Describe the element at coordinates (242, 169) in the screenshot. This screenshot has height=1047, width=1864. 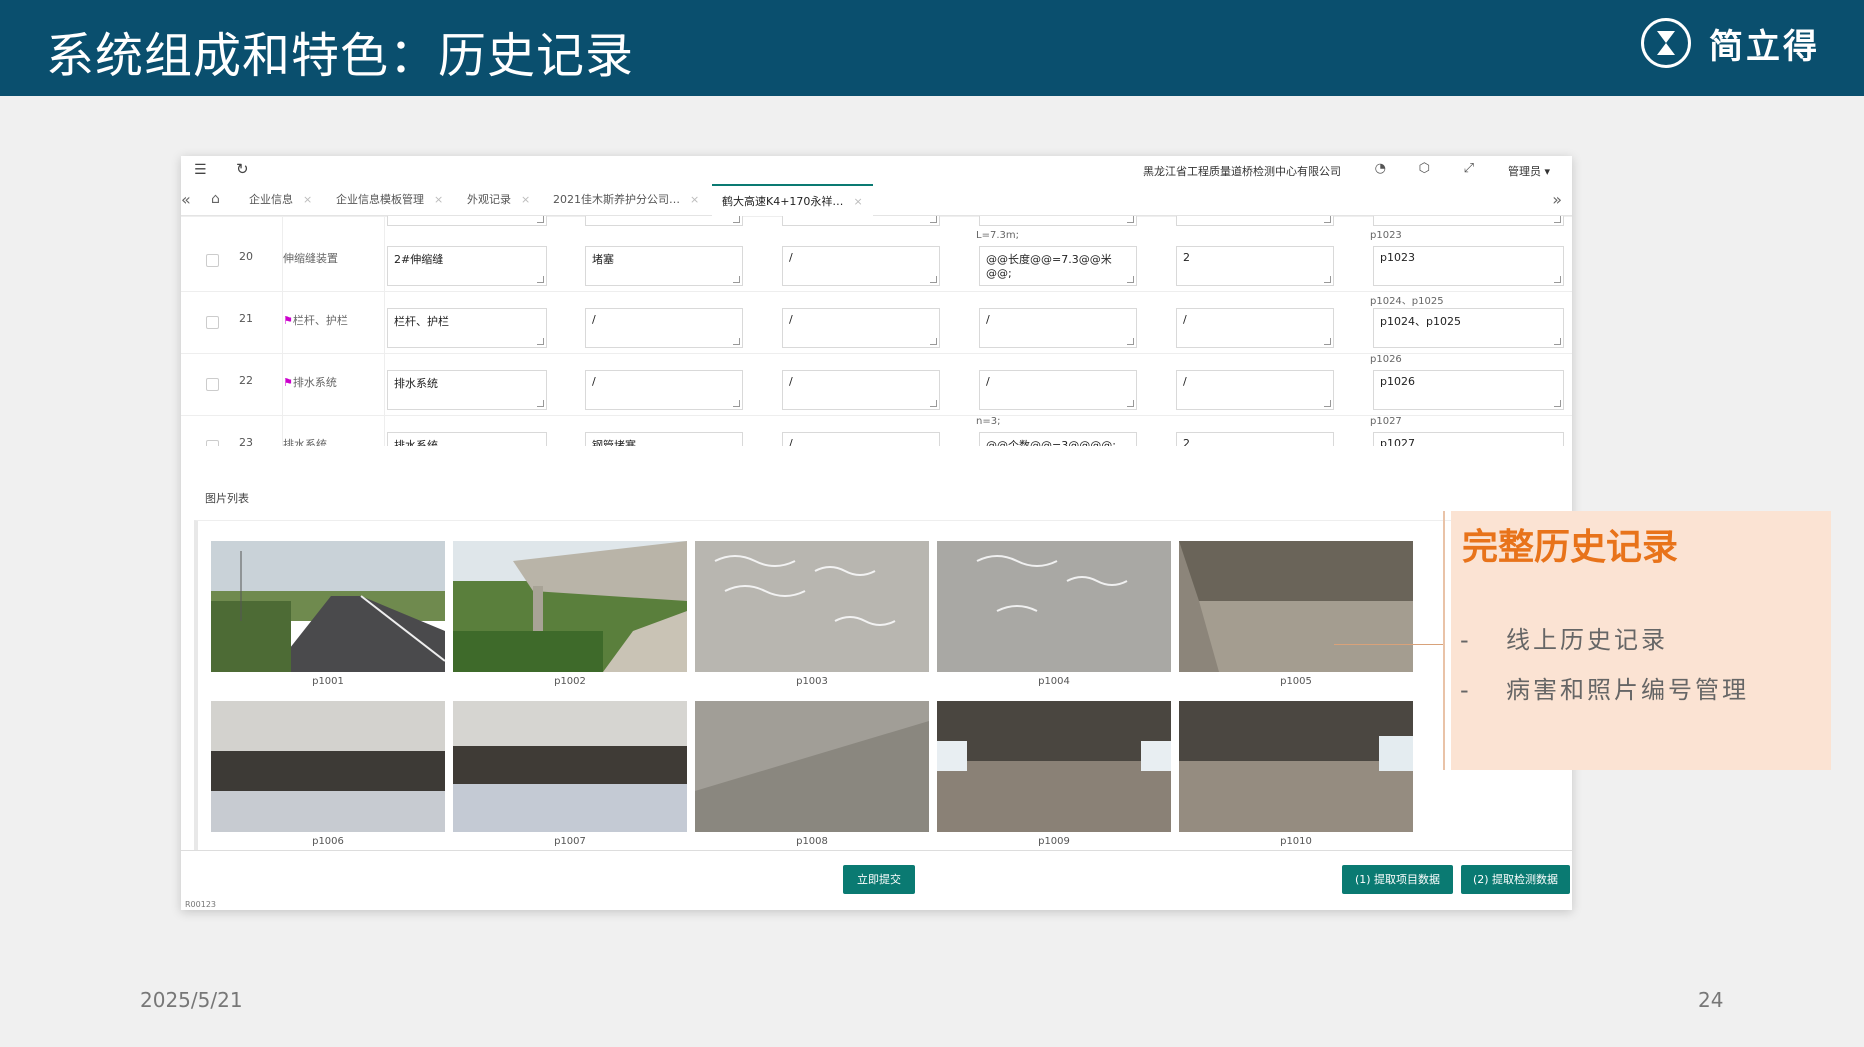
I see `refresh-icon: ↻` at that location.